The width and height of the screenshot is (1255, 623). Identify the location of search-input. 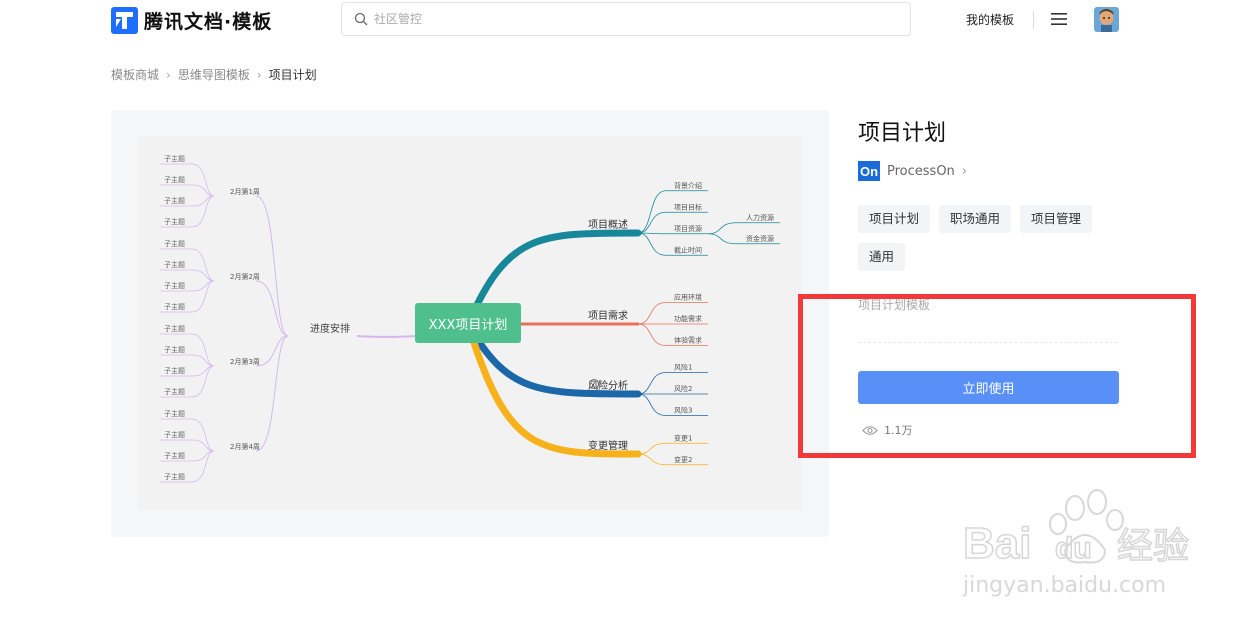
(624, 19).